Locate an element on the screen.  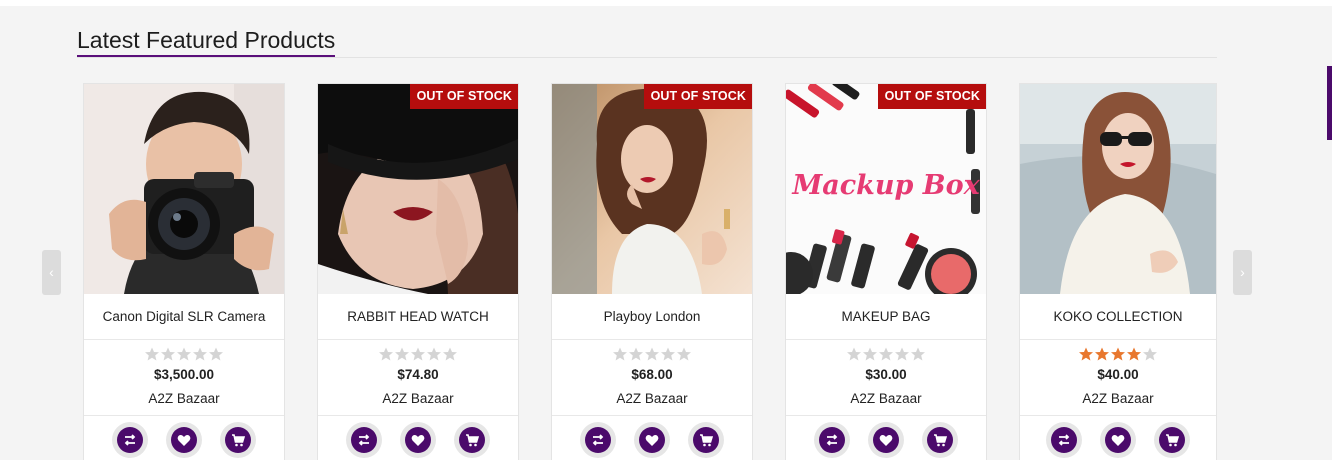
product-image: Mackup Box OUT OF STOCK is located at coordinates (886, 189).